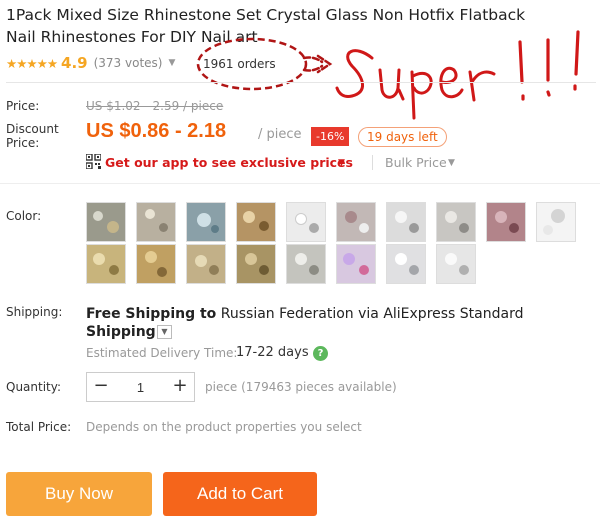 The height and width of the screenshot is (522, 600). I want to click on estimated-delivery-label: Estimated Delivery Time:, so click(162, 353).